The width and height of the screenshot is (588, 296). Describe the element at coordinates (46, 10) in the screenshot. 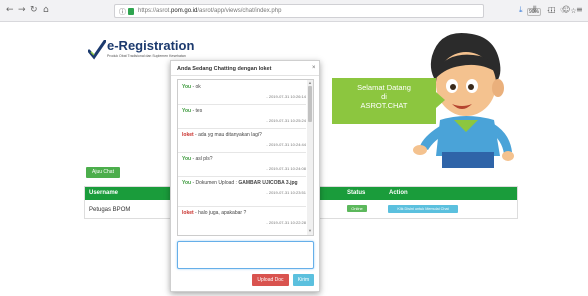

I see `home-icon: ⌂` at that location.